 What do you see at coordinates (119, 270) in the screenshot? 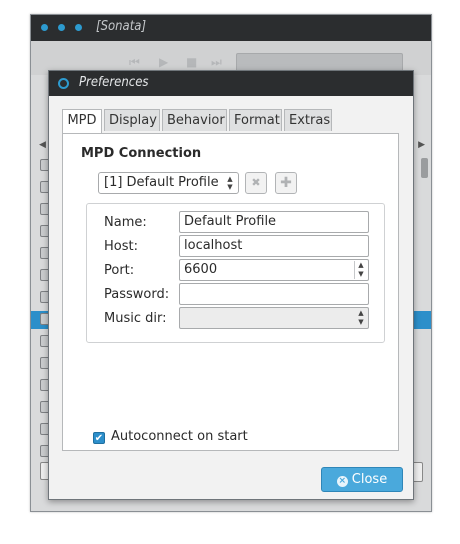
I see `port-label: Port:` at bounding box center [119, 270].